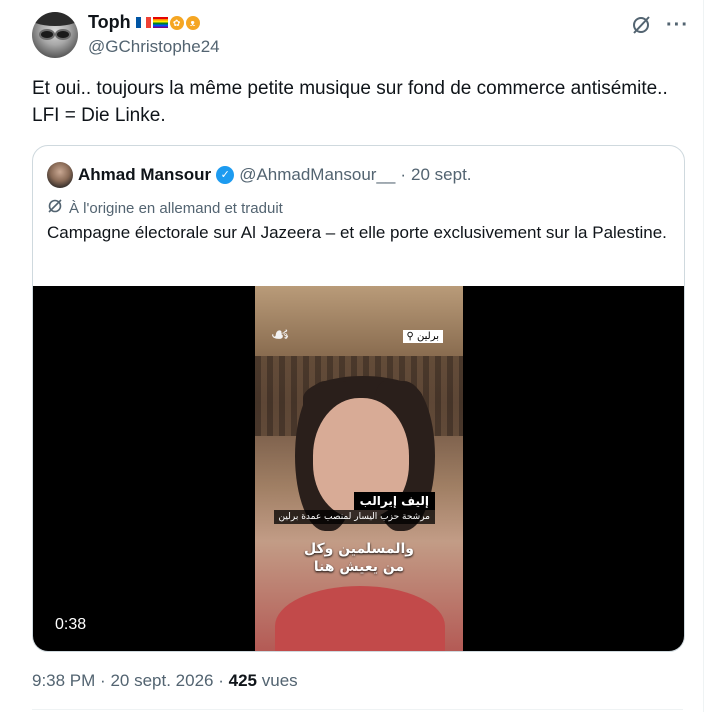 The width and height of the screenshot is (718, 712). What do you see at coordinates (55, 35) in the screenshot?
I see `avatar` at bounding box center [55, 35].